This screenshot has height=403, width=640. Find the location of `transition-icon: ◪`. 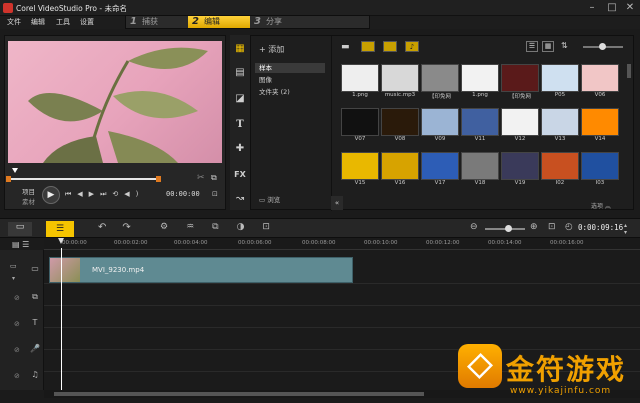

transition-icon: ◪ is located at coordinates (240, 99).